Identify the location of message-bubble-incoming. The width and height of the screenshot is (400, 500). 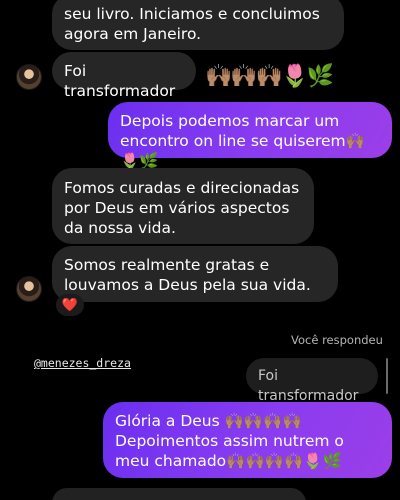
(179, 494).